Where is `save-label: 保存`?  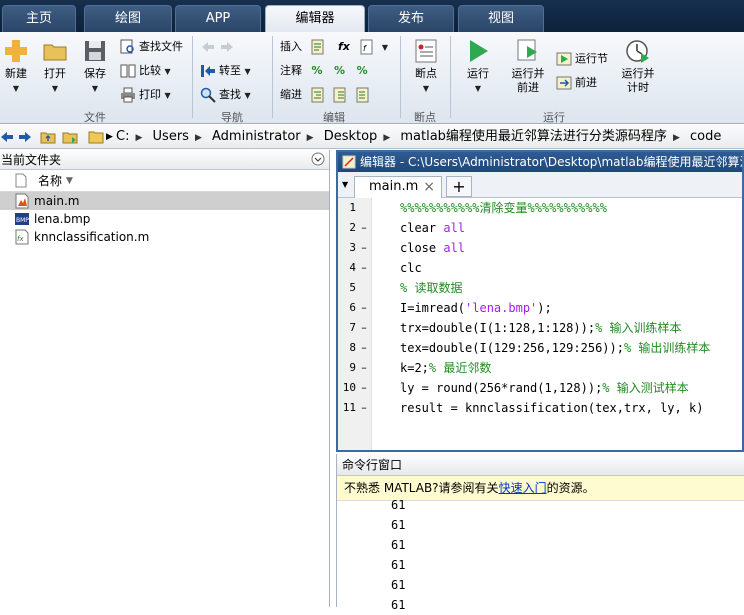
save-label: 保存 is located at coordinates (95, 73).